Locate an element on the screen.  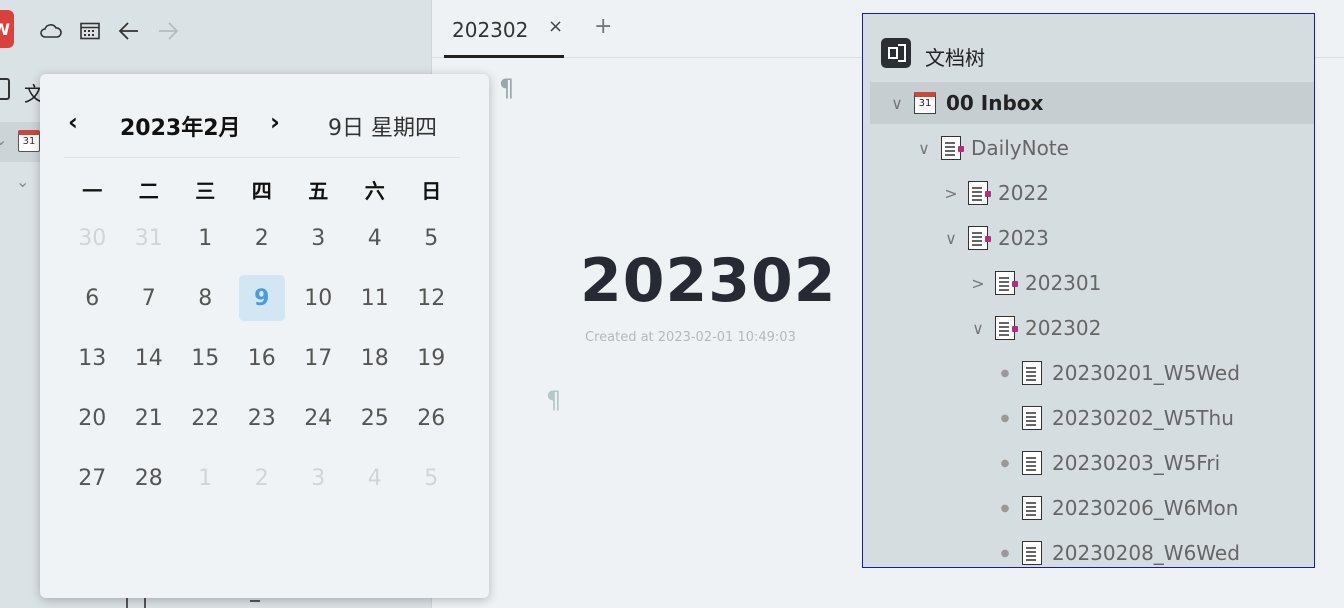
calendar-day-number: 11 is located at coordinates (374, 298).